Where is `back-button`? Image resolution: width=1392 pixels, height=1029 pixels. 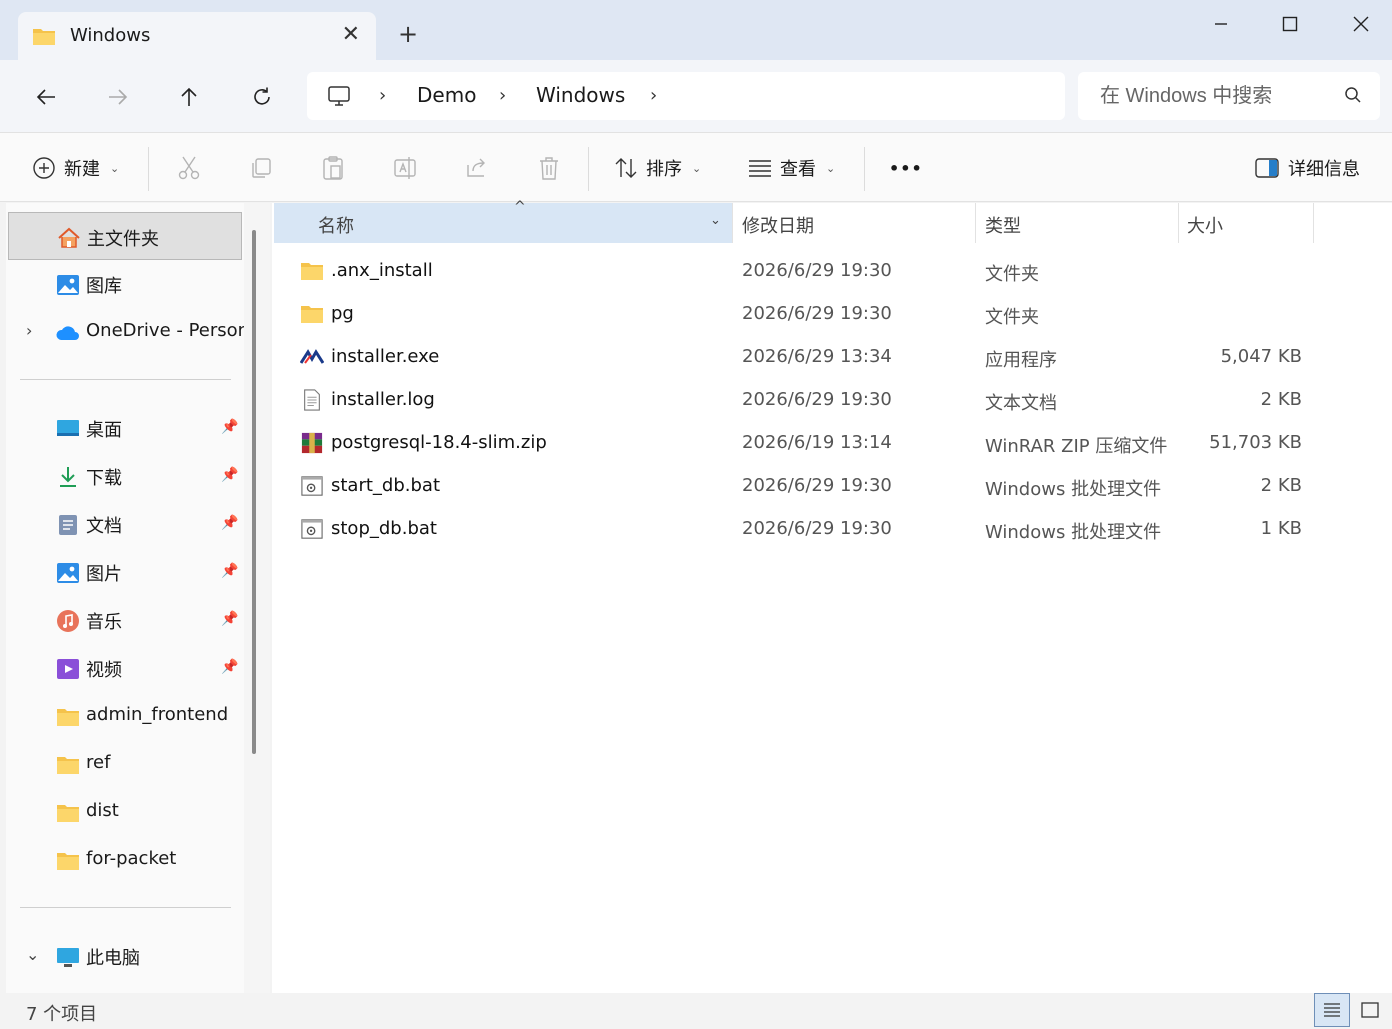
back-button is located at coordinates (46, 97).